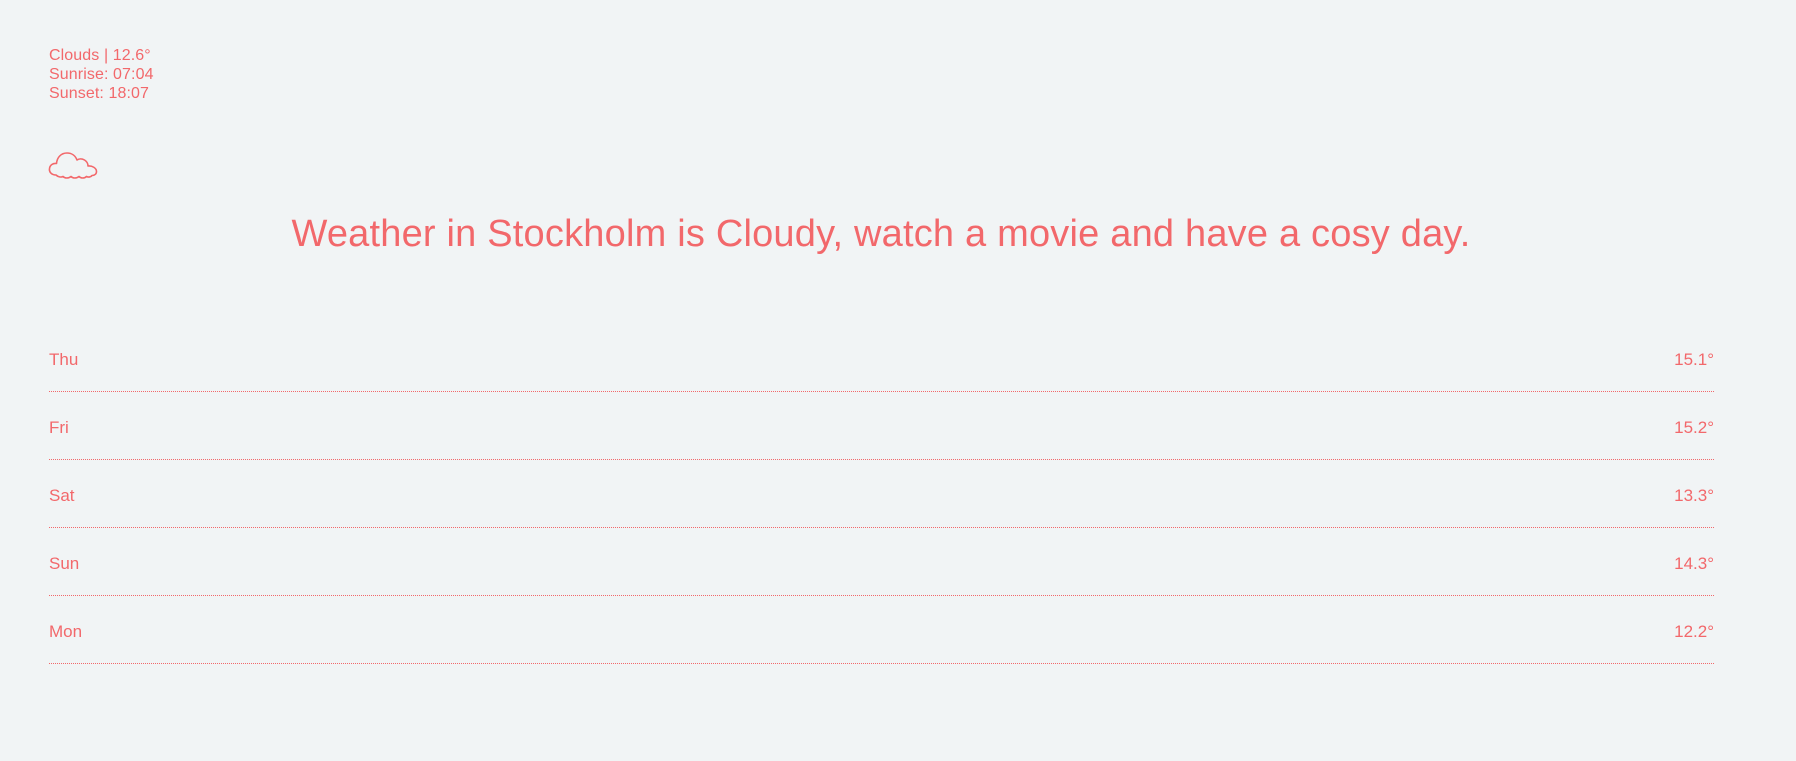  Describe the element at coordinates (59, 427) in the screenshot. I see `forecast-day: Fri` at that location.